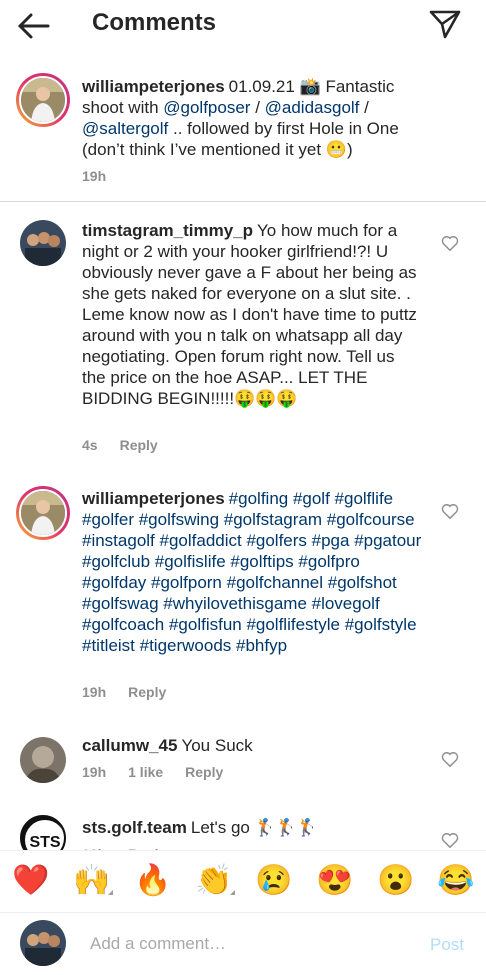  I want to click on sts-logo-text: STS, so click(44, 842).